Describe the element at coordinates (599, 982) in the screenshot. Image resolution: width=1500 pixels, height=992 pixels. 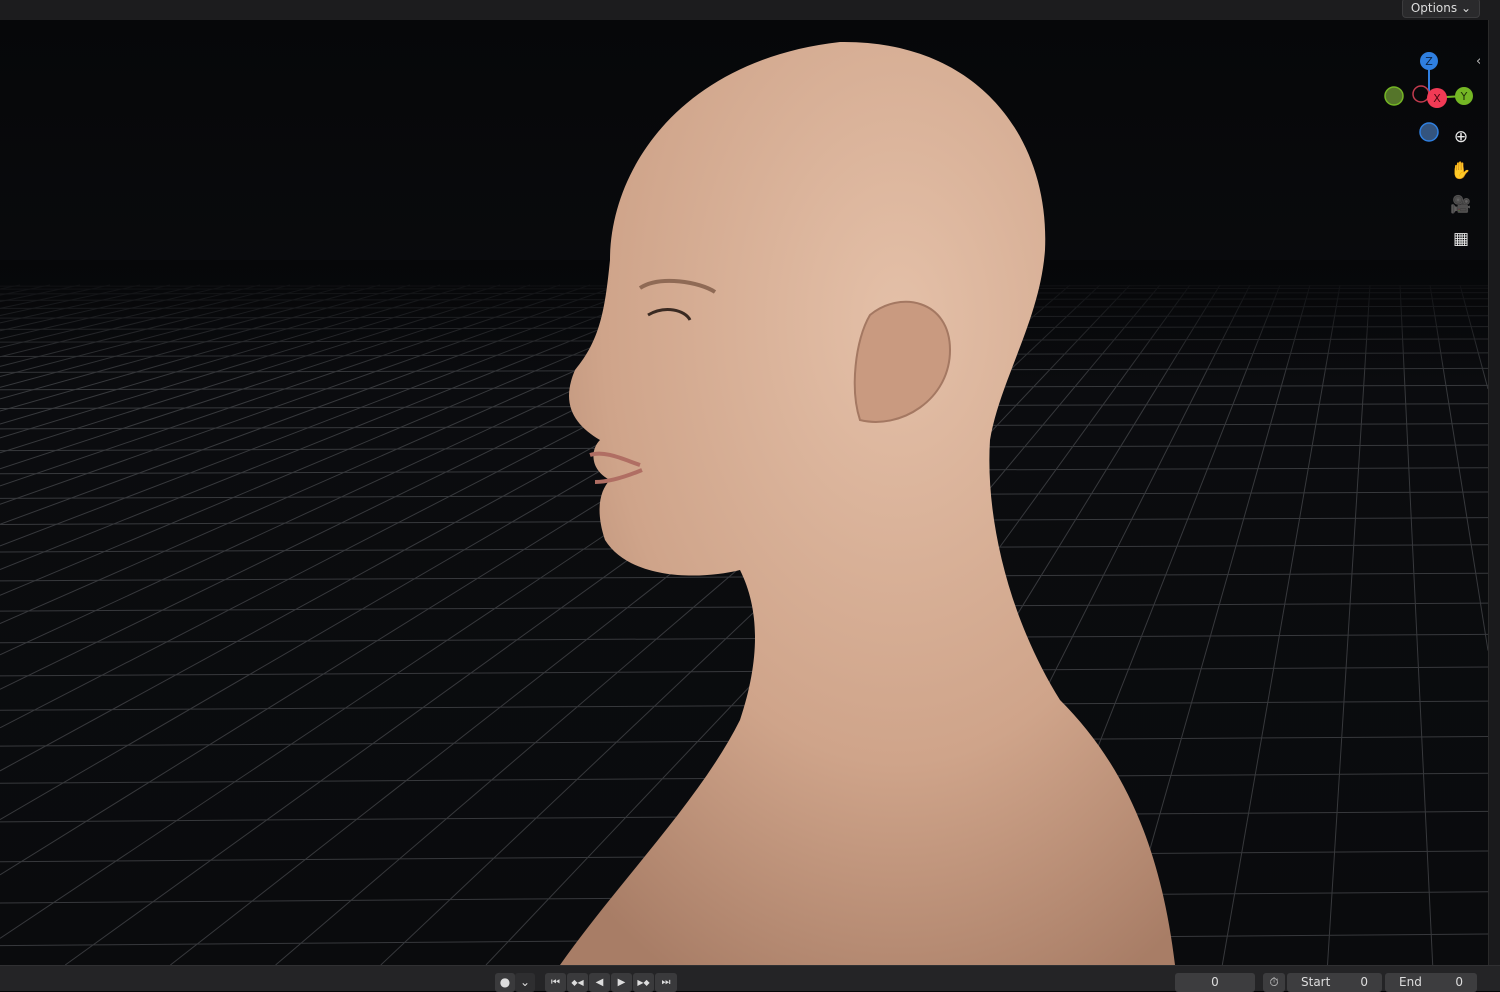
I see `play-reverse-button: ◀` at that location.